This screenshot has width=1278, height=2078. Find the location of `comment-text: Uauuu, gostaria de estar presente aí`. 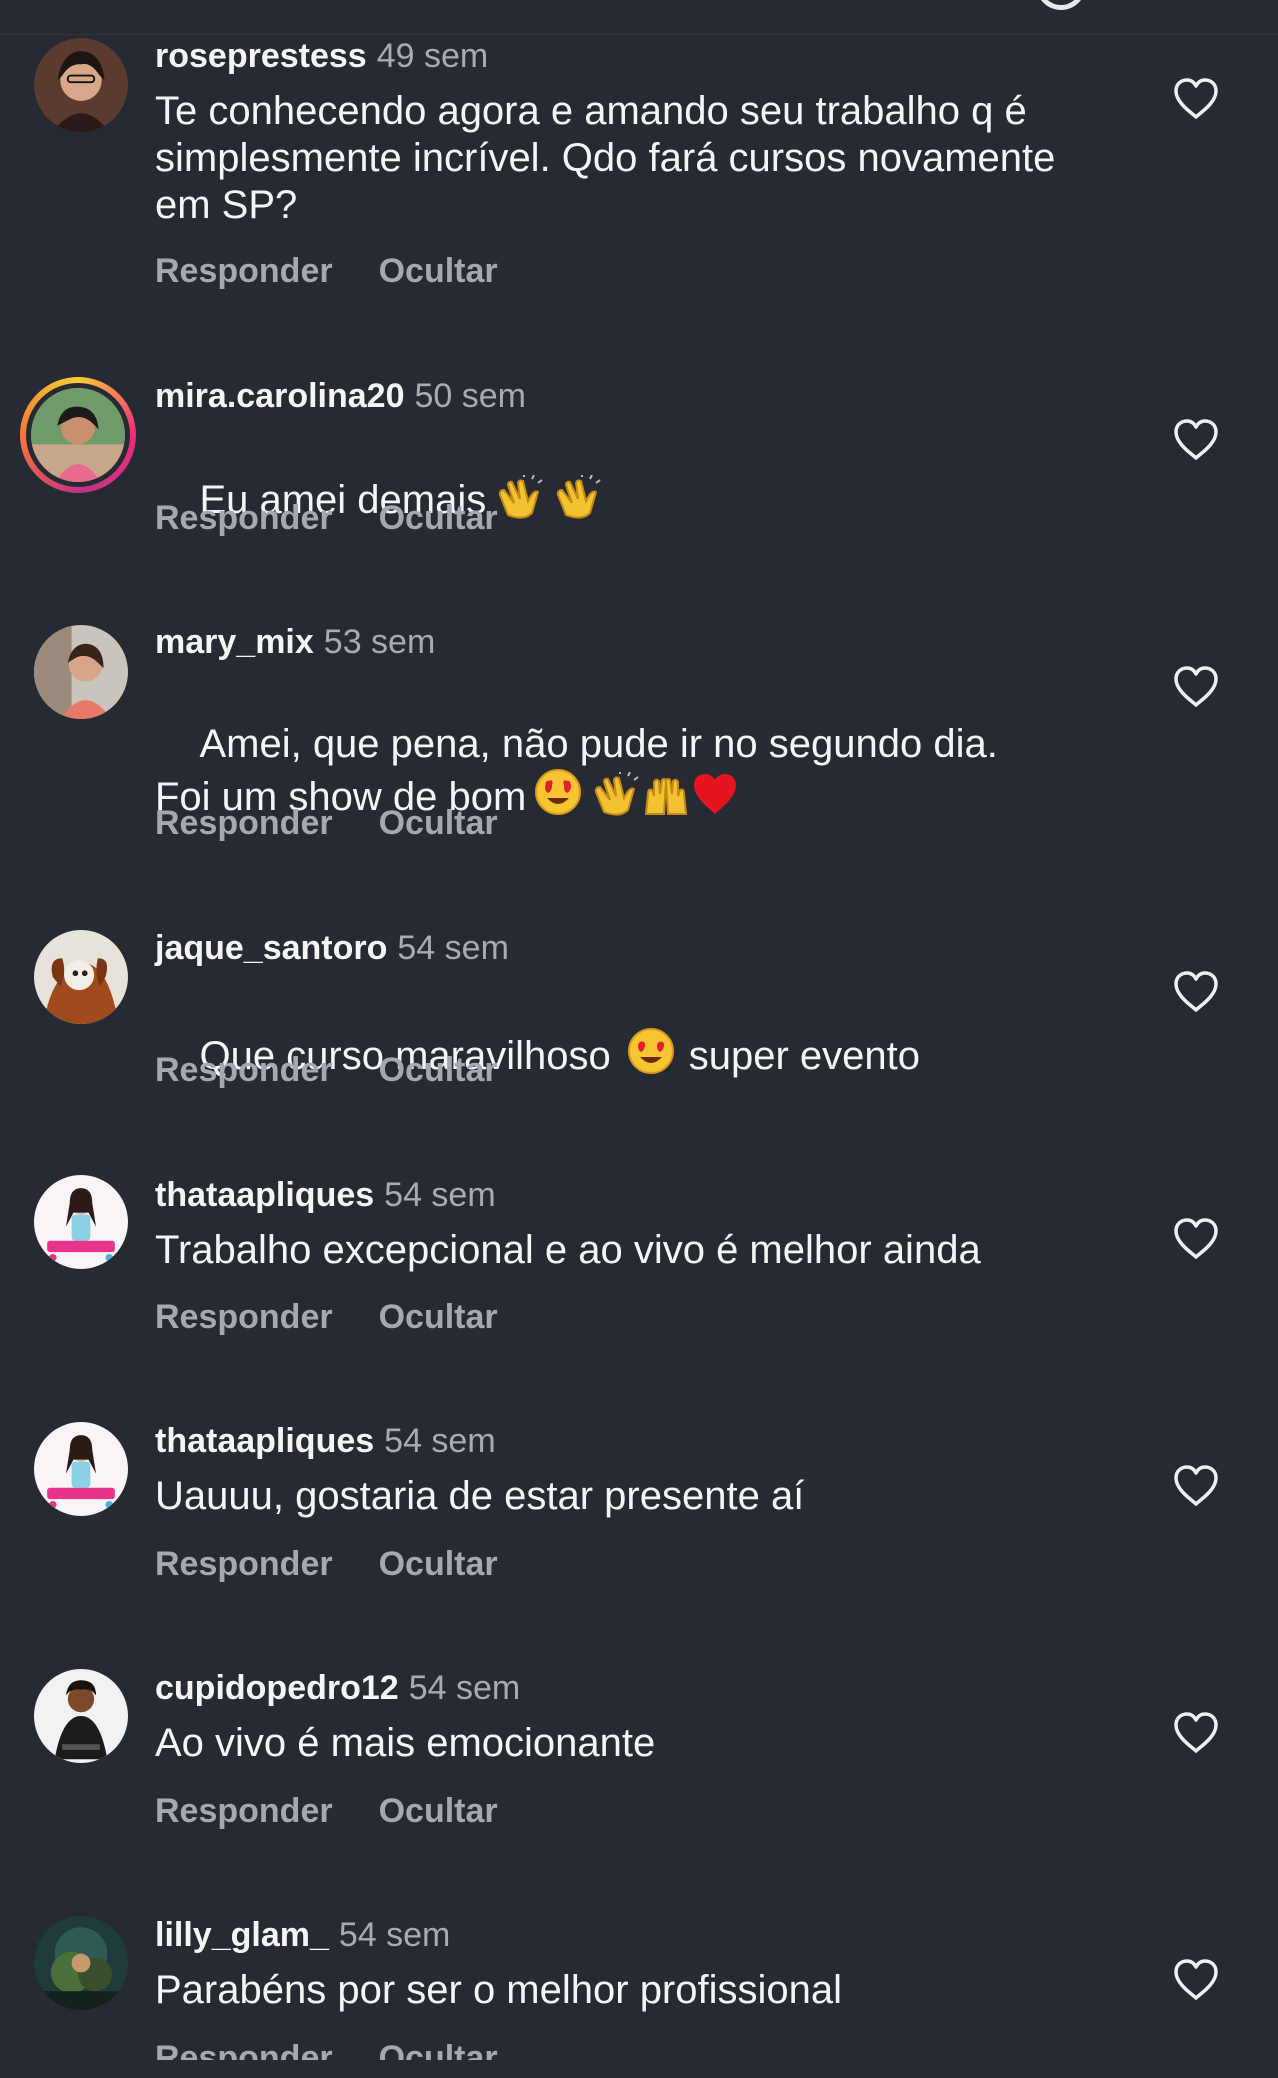

comment-text: Uauuu, gostaria de estar presente aí is located at coordinates (480, 1496).